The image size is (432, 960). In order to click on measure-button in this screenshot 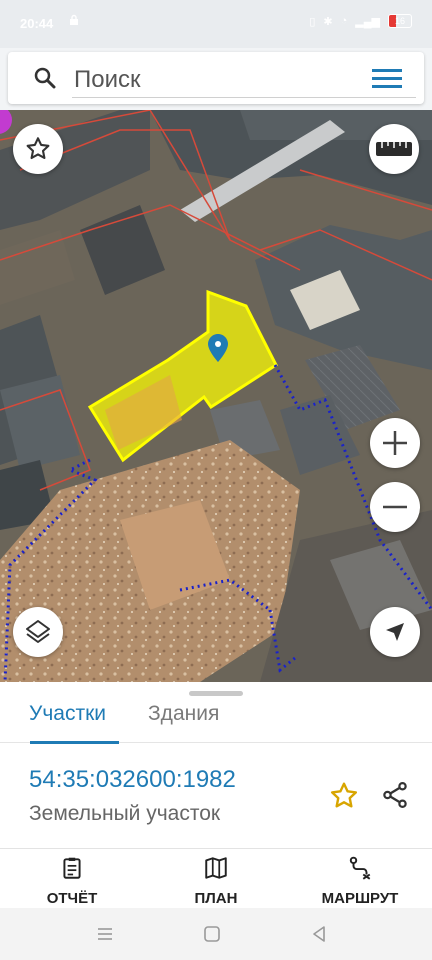, I will do `click(394, 149)`.